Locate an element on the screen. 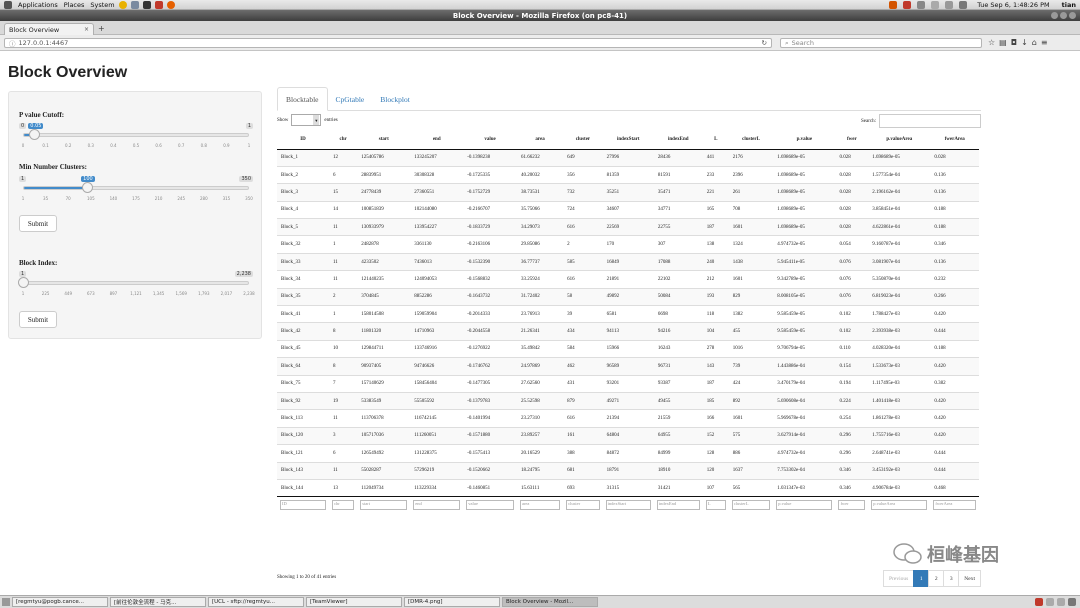 This screenshot has height=608, width=1080. taskbar-item-image: [DMR-4.png] is located at coordinates (452, 602).